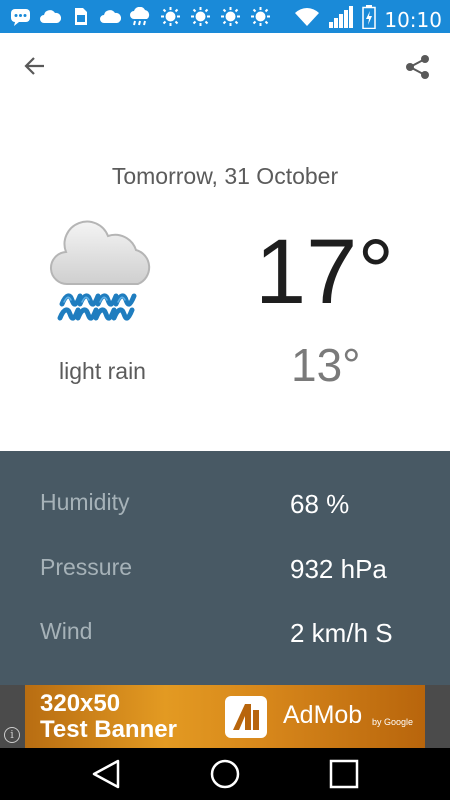 This screenshot has height=800, width=450. I want to click on rain-cloud-icon, so click(140, 16).